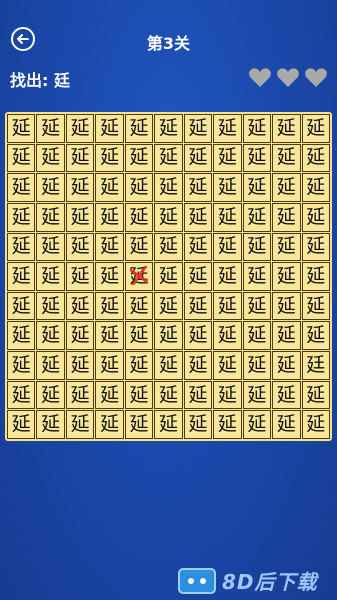  Describe the element at coordinates (315, 365) in the screenshot. I see `grid-cell: 廷` at that location.